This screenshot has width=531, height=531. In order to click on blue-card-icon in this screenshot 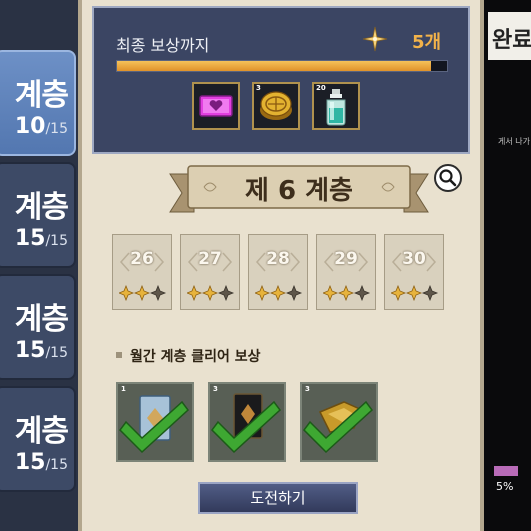, I will do `click(154, 424)`.